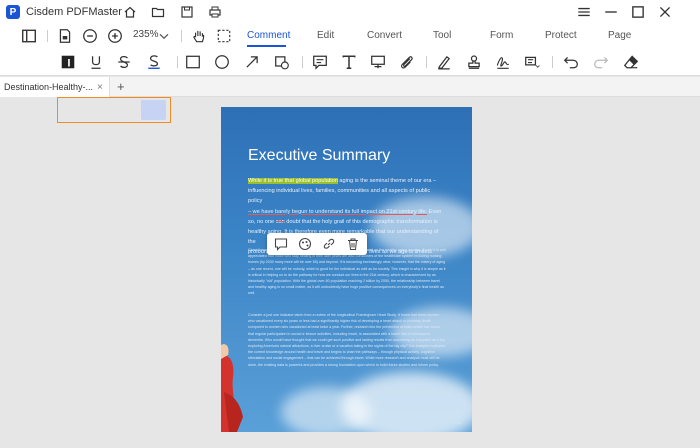 The height and width of the screenshot is (448, 700). I want to click on maximize-icon, so click(638, 12).